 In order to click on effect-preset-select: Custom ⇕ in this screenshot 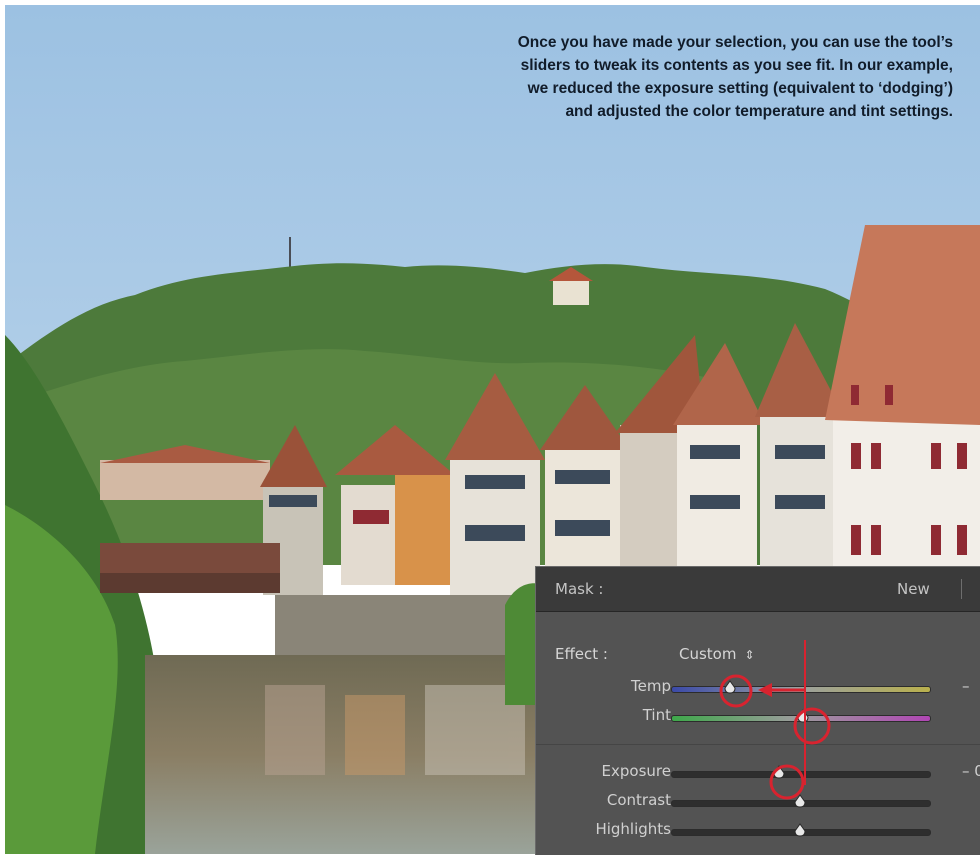, I will do `click(717, 654)`.